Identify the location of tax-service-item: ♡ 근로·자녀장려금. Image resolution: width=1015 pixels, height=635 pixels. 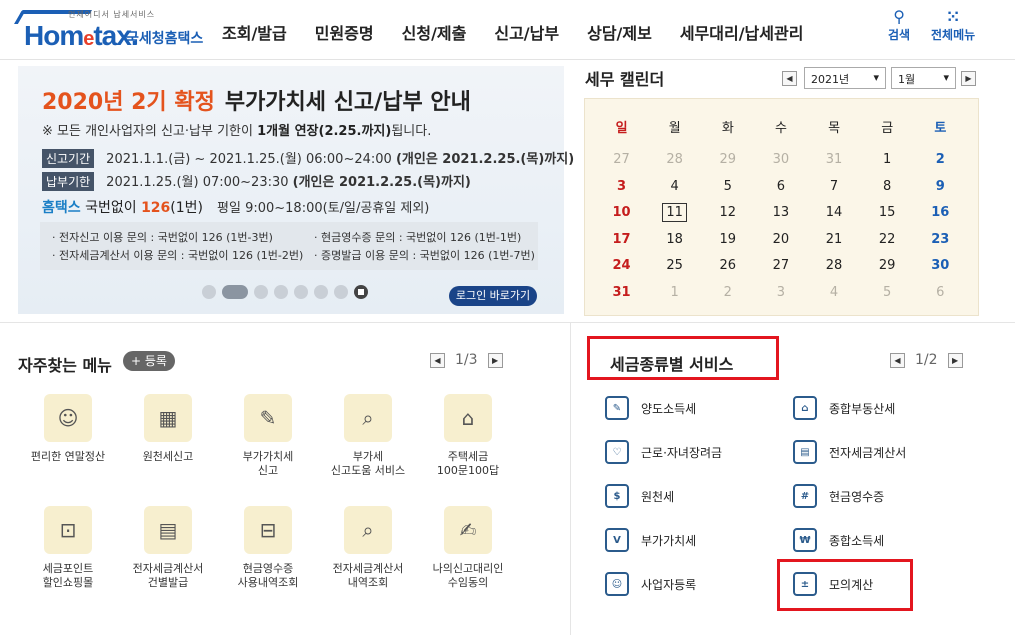
(663, 452).